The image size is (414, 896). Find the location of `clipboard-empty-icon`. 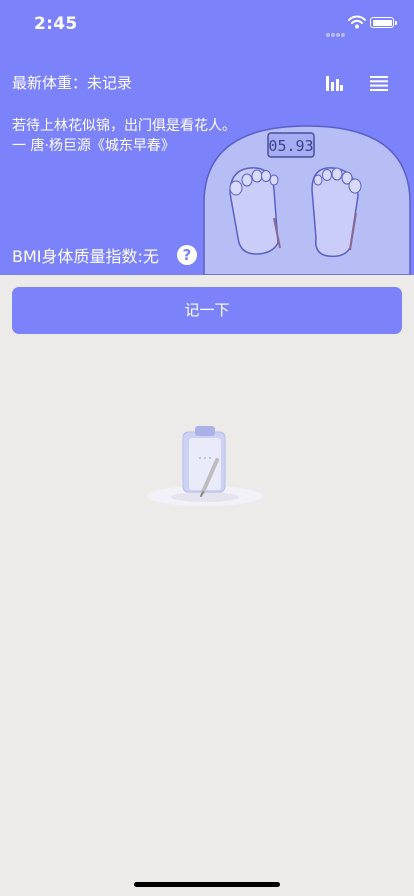

clipboard-empty-icon is located at coordinates (205, 466).